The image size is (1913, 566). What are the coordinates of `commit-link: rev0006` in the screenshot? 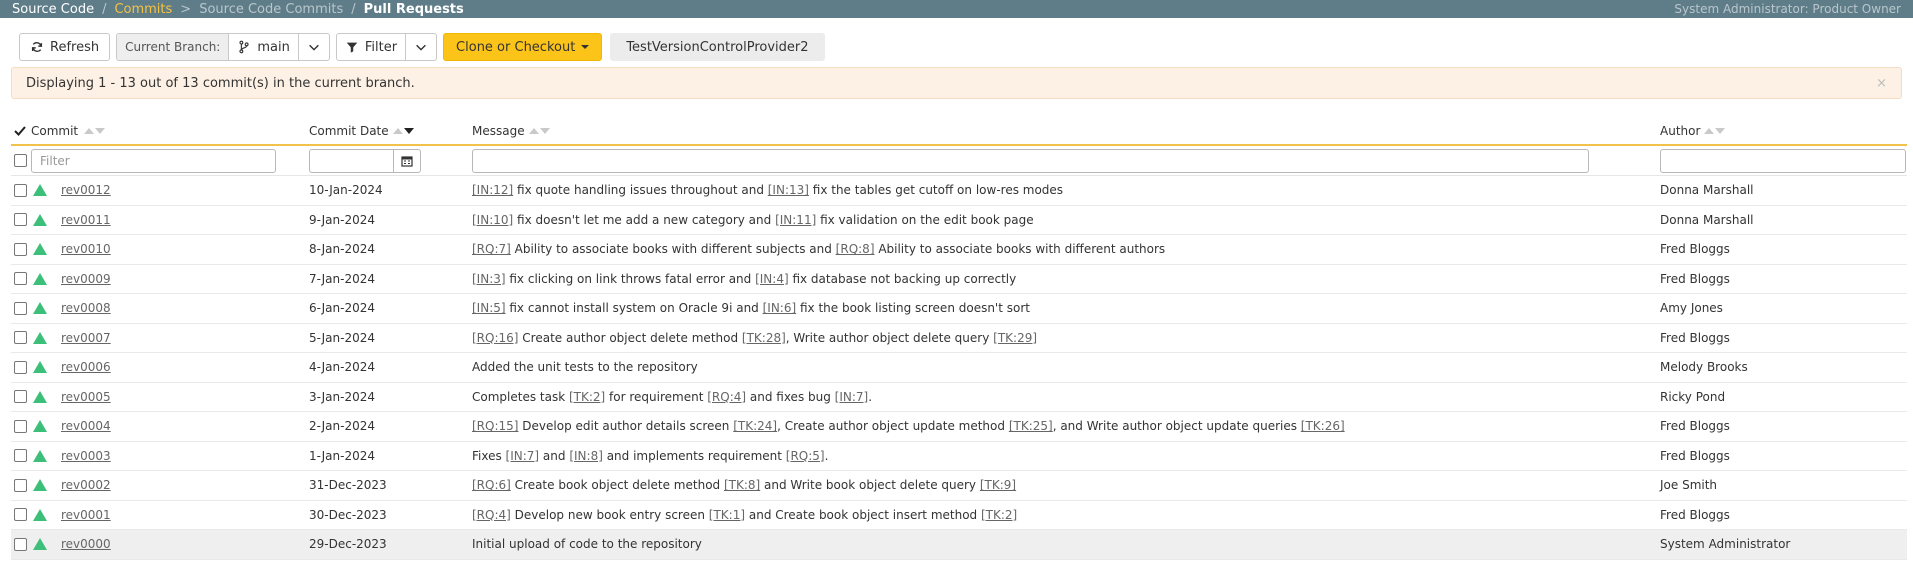 It's located at (86, 367).